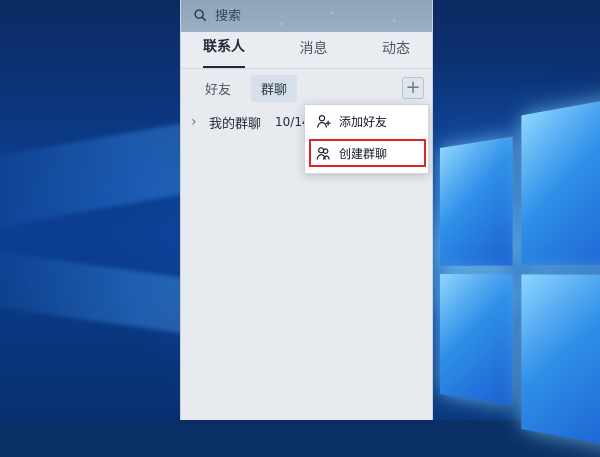  I want to click on tab-moments: 动态, so click(396, 49).